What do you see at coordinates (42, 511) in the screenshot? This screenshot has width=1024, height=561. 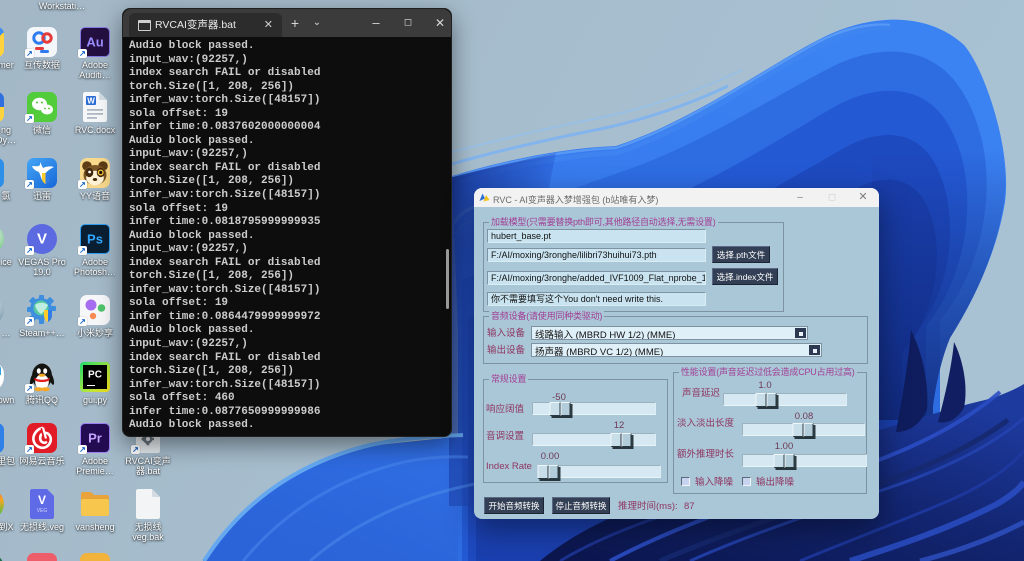 I see `svg-text: VEG` at bounding box center [42, 511].